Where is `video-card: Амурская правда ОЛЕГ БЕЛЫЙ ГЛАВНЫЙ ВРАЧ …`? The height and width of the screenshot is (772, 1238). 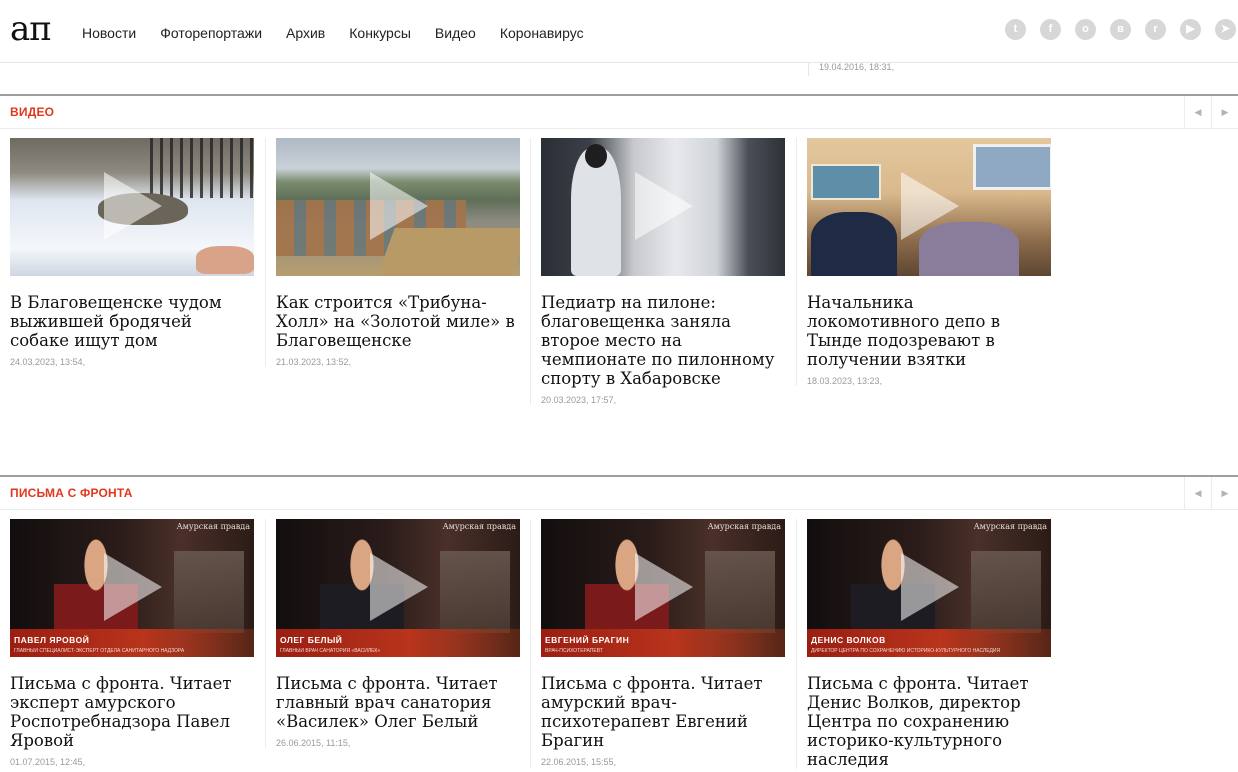
video-card: Амурская правда ОЛЕГ БЕЛЫЙ ГЛАВНЫЙ ВРАЧ … is located at coordinates (392, 633).